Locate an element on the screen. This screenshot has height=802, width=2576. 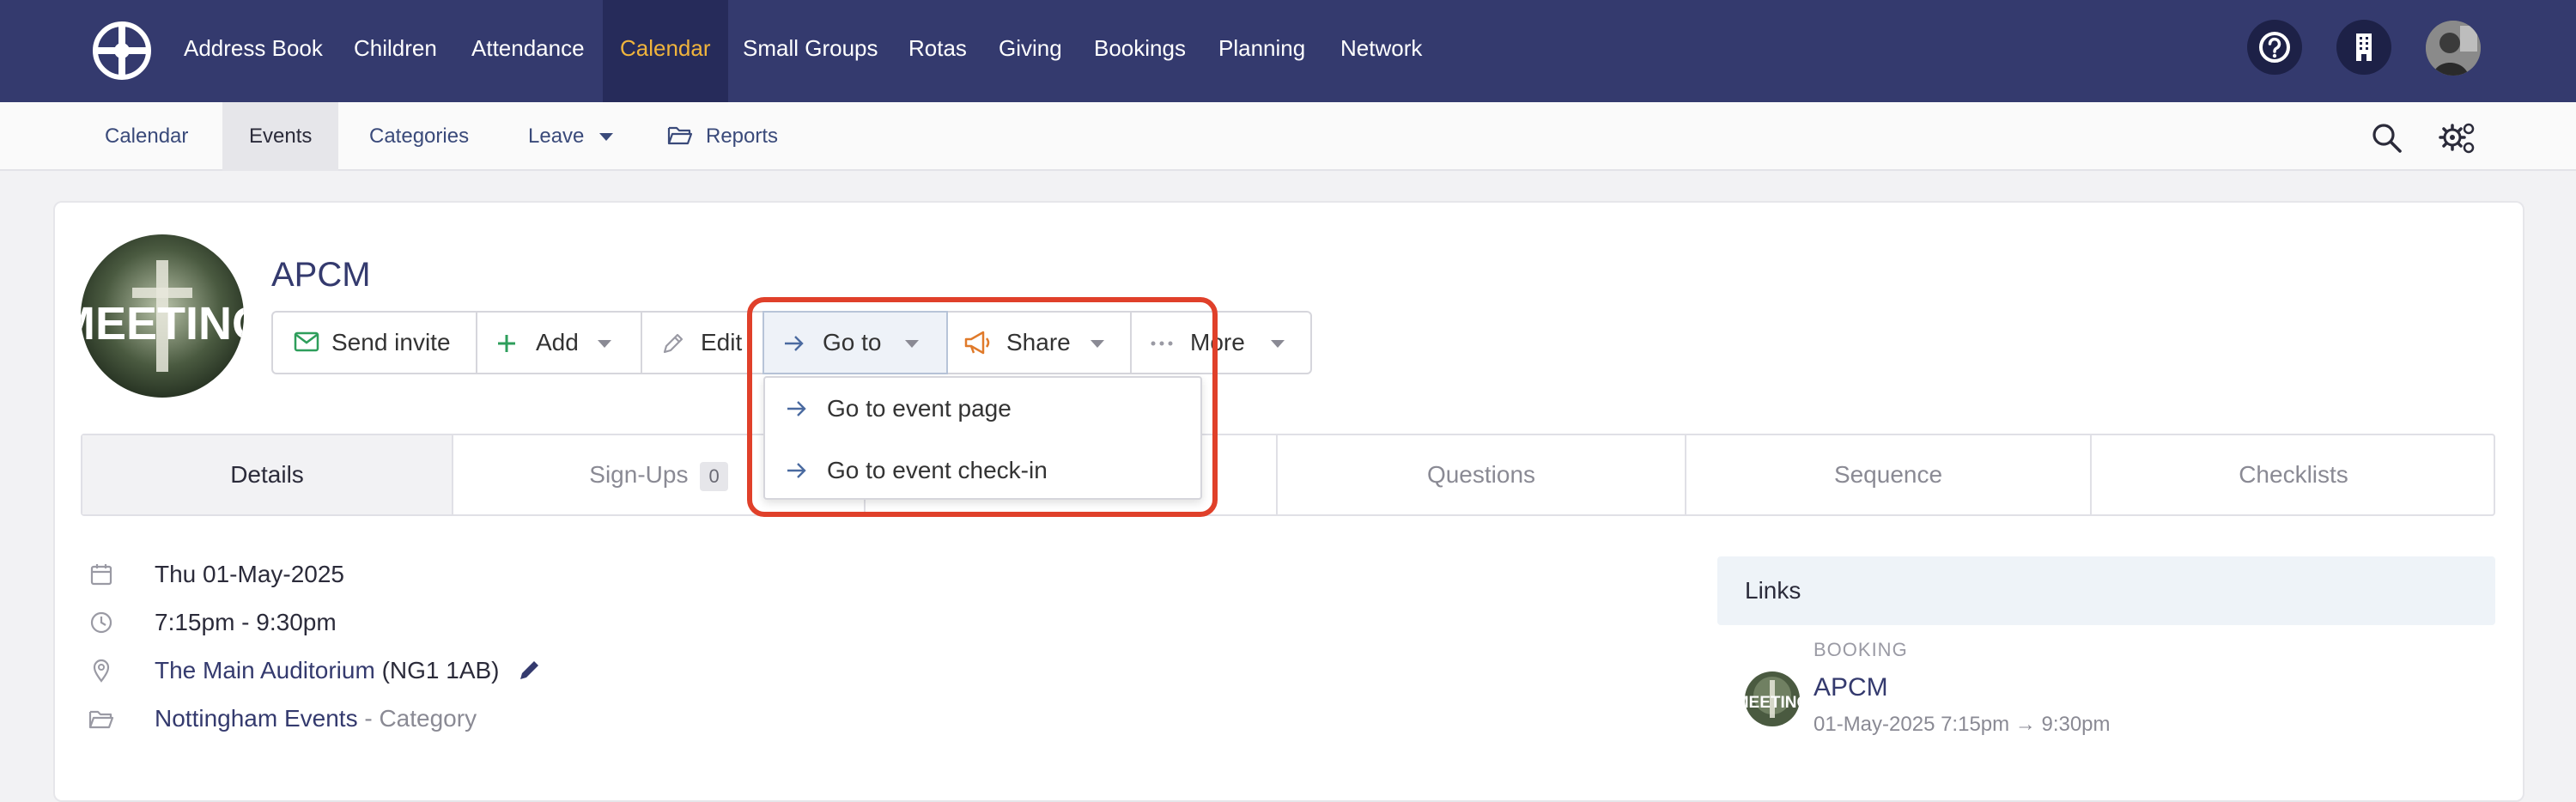
location-postcode: (NG1 1AB) is located at coordinates (441, 670).